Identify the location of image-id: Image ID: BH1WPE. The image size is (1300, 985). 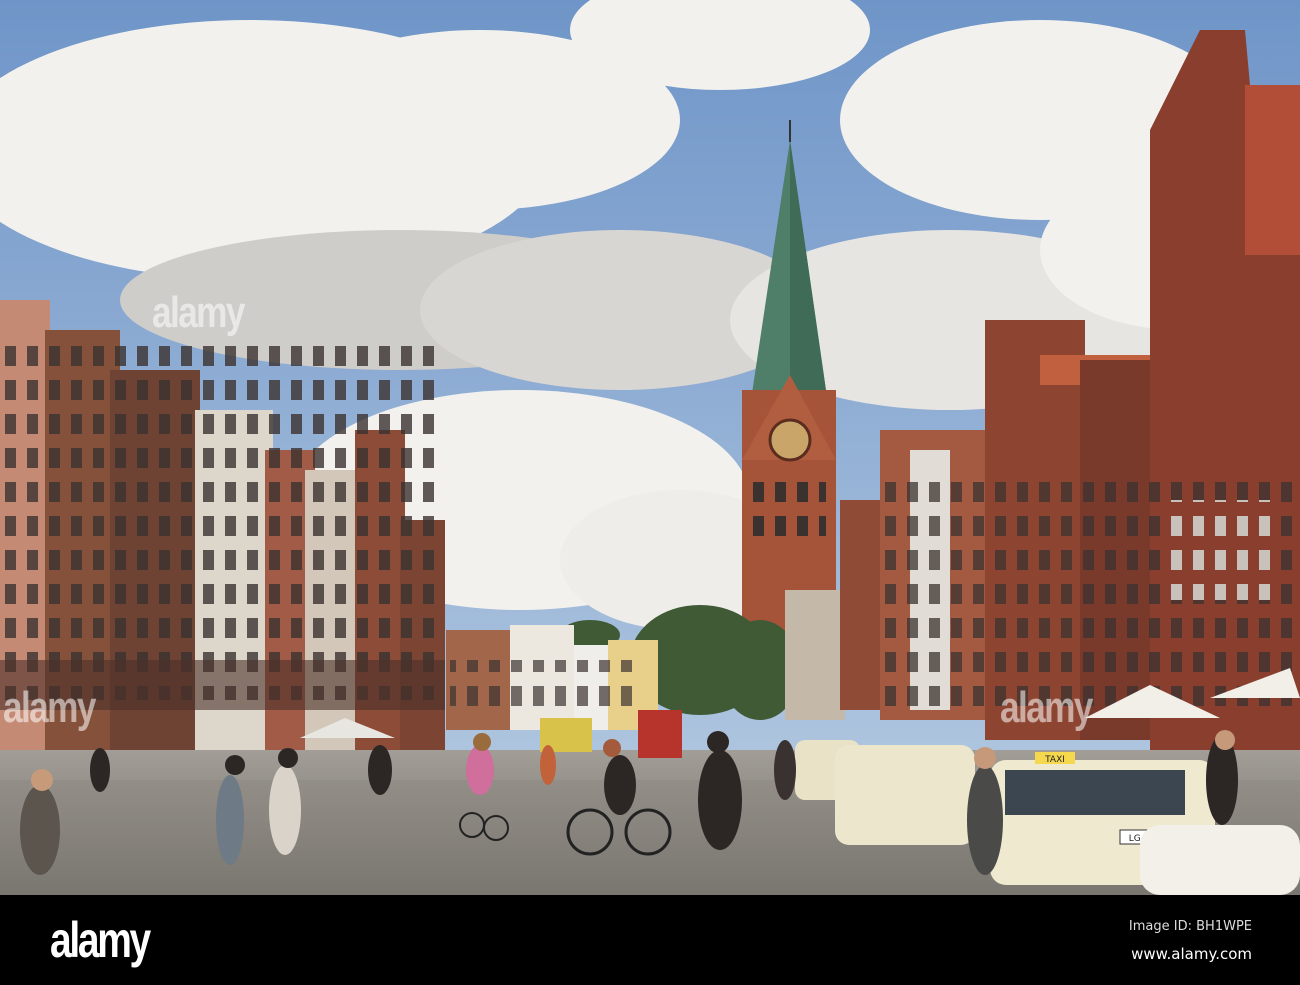
(1190, 926).